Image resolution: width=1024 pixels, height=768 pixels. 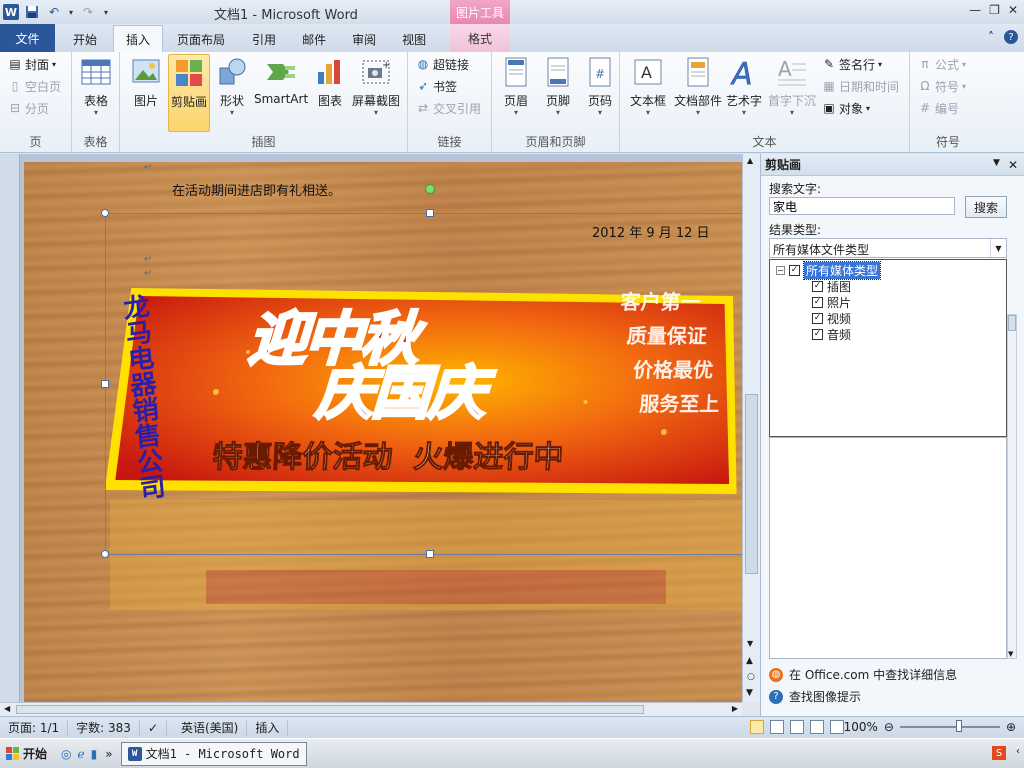 I want to click on taskbar-word-window: W 文档1 - Microsoft Word, so click(x=213, y=753).